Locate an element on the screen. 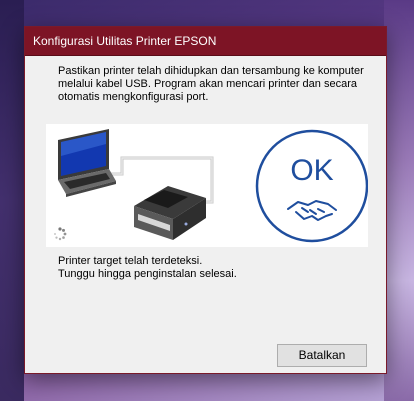 Image resolution: width=414 pixels, height=401 pixels. ok-label: OK is located at coordinates (311, 170).